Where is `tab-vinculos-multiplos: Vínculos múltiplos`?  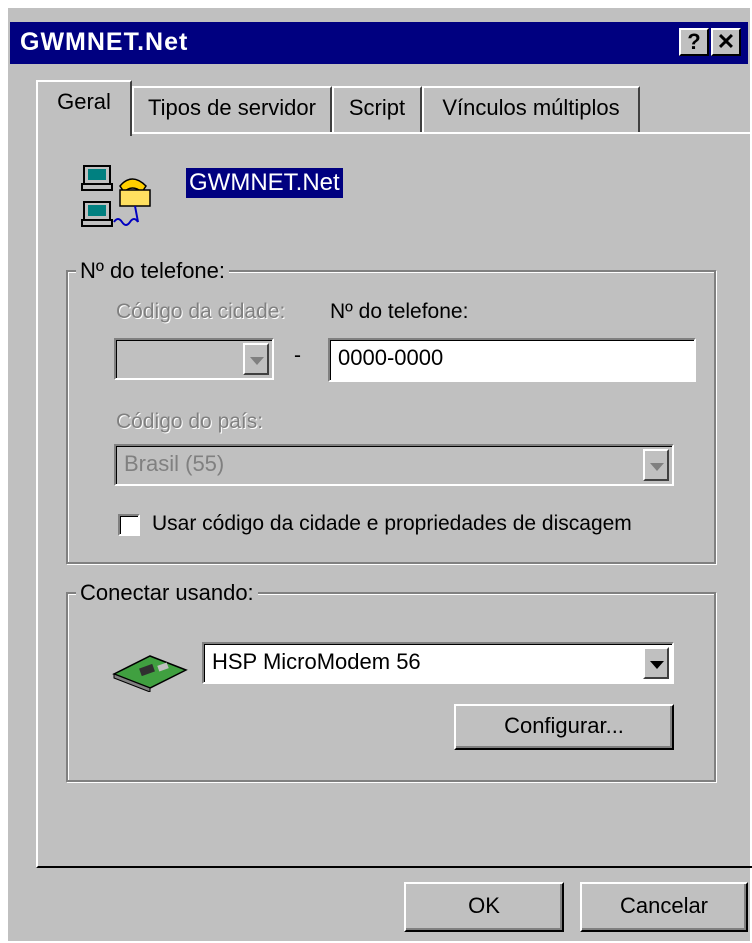 tab-vinculos-multiplos: Vínculos múltiplos is located at coordinates (531, 109).